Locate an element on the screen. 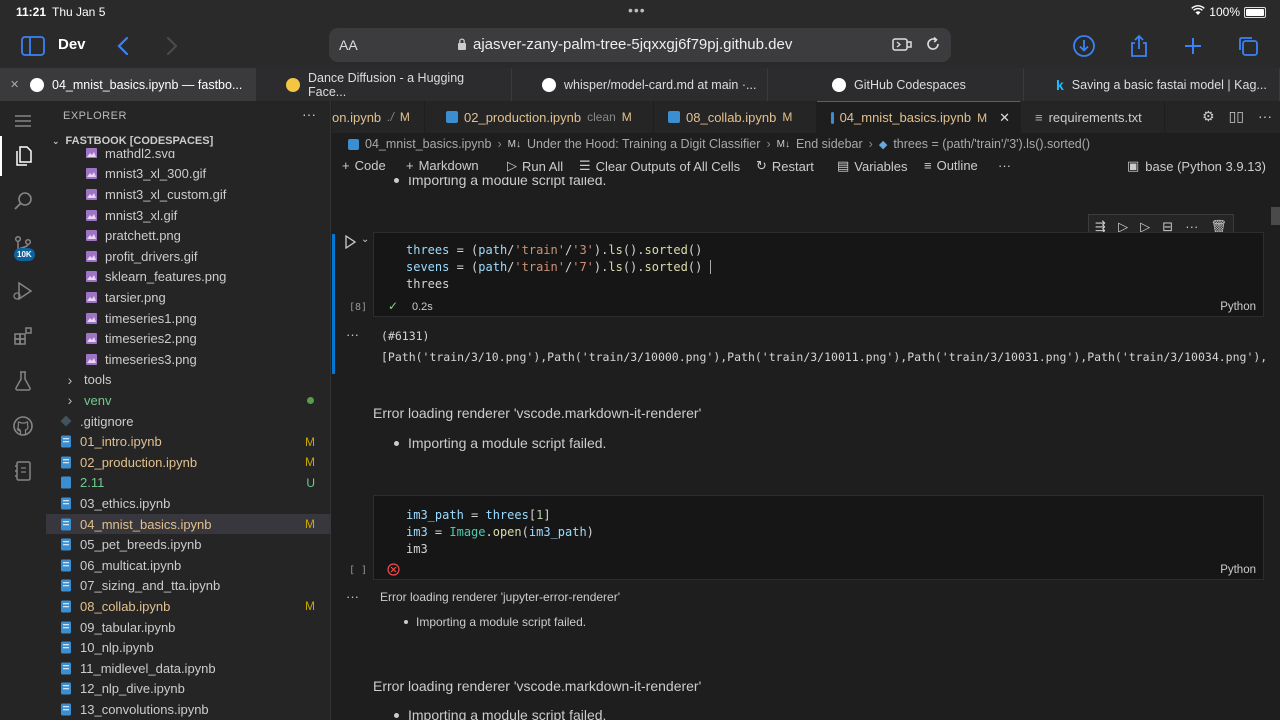  editor-tab-1: on.ipynb ./ M is located at coordinates (378, 117).